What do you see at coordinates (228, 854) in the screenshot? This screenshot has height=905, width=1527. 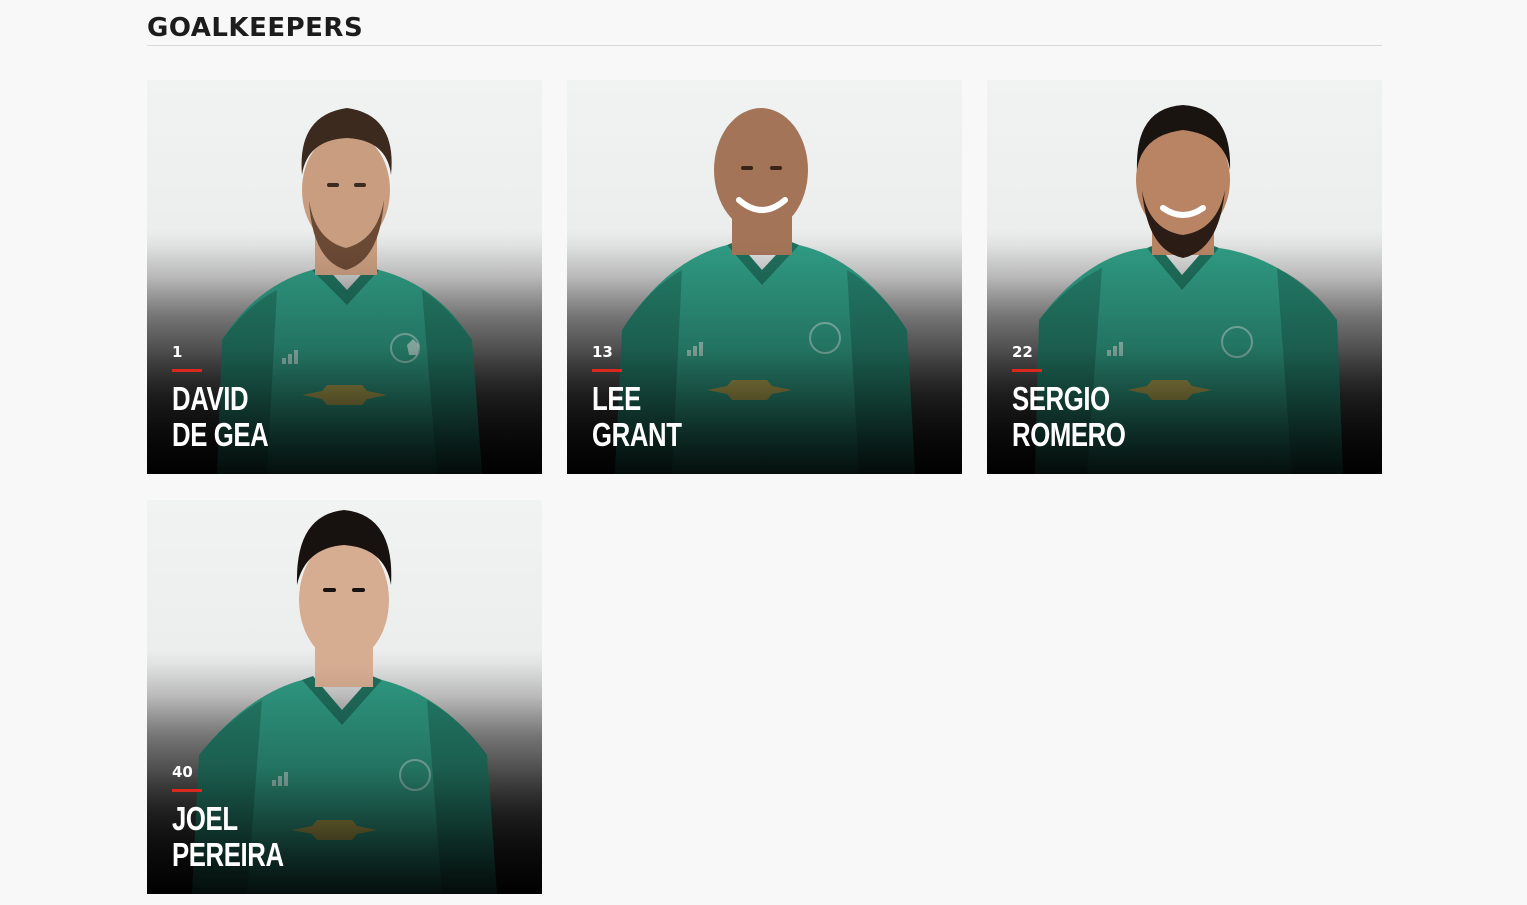 I see `player-last-name: PEREIRA` at bounding box center [228, 854].